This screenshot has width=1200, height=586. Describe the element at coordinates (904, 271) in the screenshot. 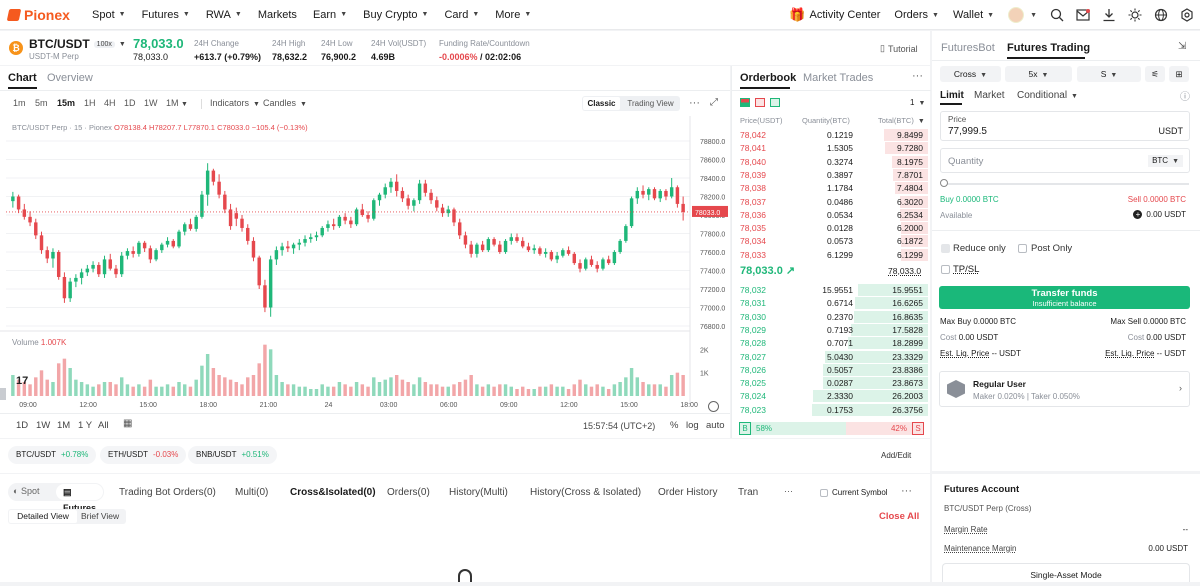

I see `mark-price: 78,033.0` at that location.